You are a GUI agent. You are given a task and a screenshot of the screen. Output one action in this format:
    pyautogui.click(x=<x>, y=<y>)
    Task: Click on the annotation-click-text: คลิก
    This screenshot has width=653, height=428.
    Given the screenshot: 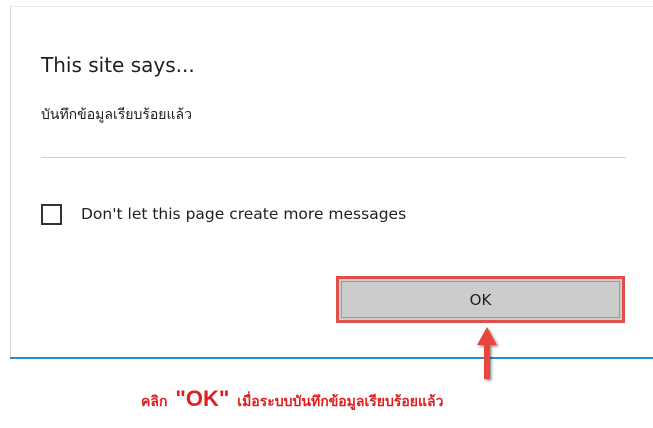 What is the action you would take?
    pyautogui.click(x=154, y=402)
    